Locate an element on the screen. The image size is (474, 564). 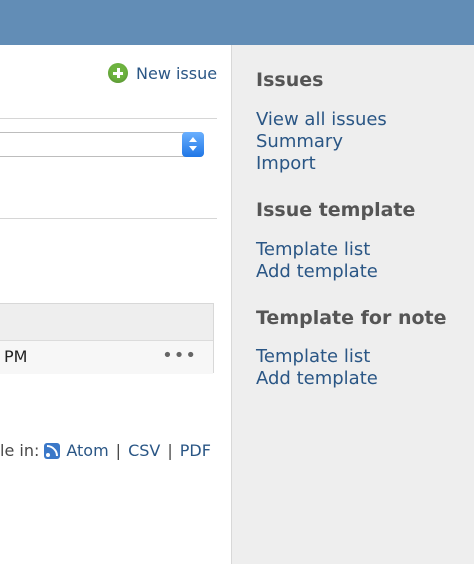
add-circle-icon is located at coordinates (118, 73).